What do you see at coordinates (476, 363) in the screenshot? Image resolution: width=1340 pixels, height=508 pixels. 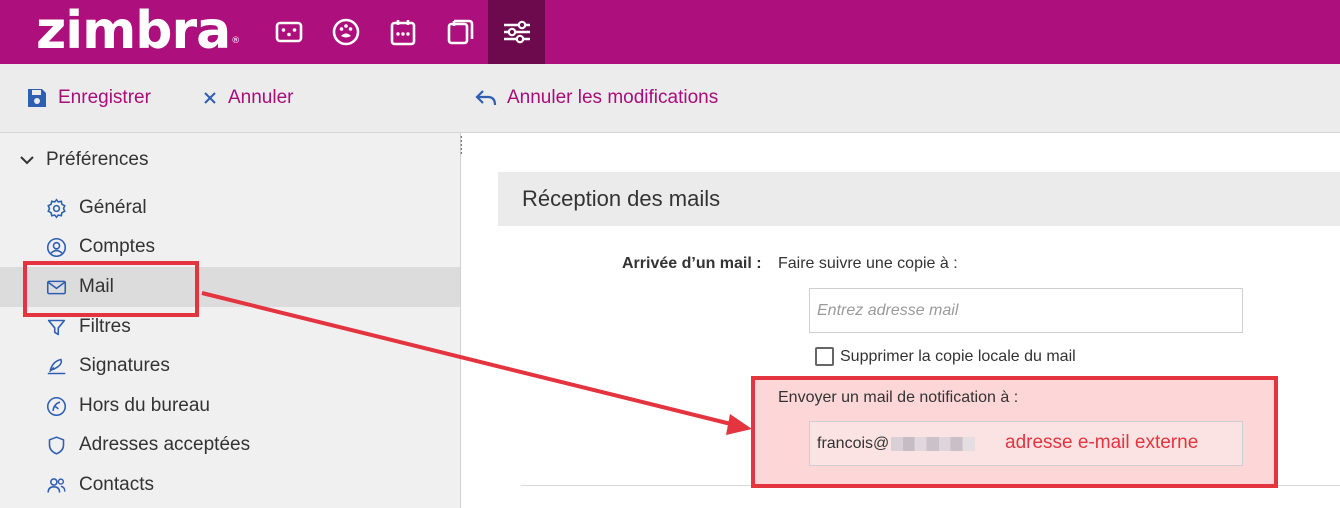 I see `annotation-arrow` at bounding box center [476, 363].